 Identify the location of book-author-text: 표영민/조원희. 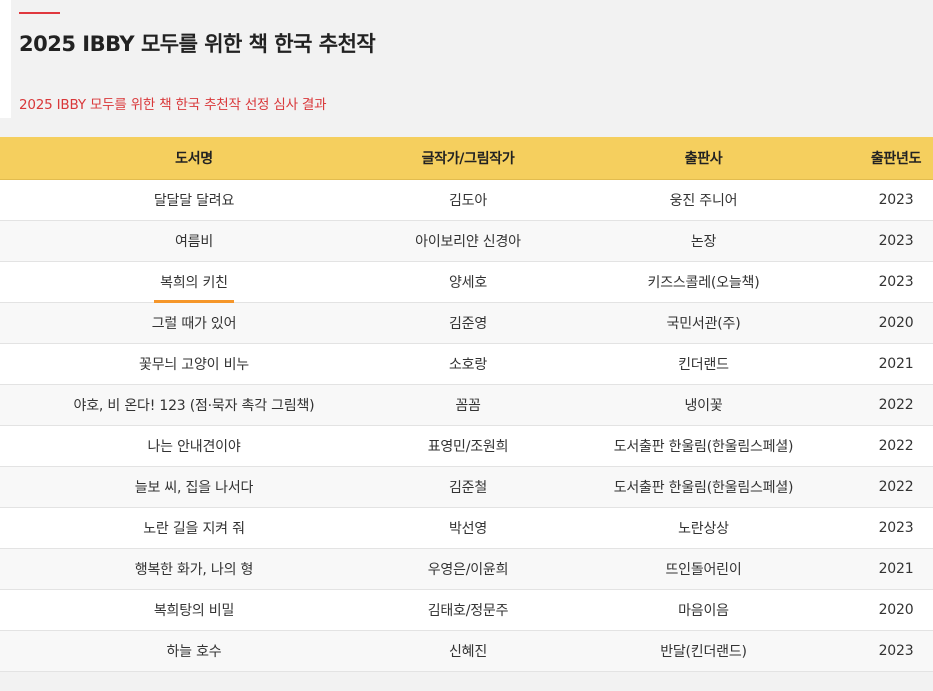
(468, 447).